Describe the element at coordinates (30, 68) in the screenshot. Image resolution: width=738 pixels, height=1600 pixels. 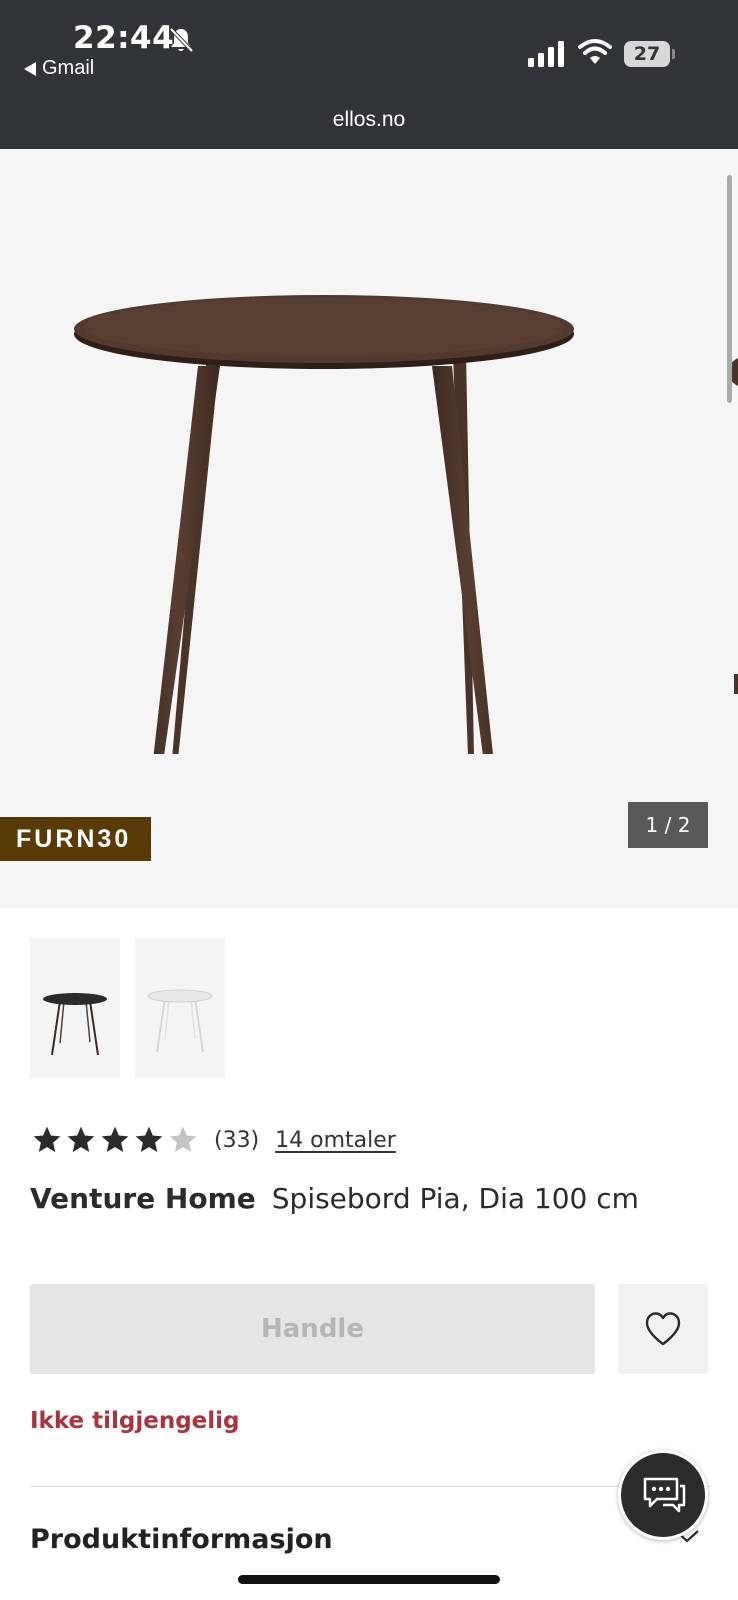
I see `back-arrow-icon` at that location.